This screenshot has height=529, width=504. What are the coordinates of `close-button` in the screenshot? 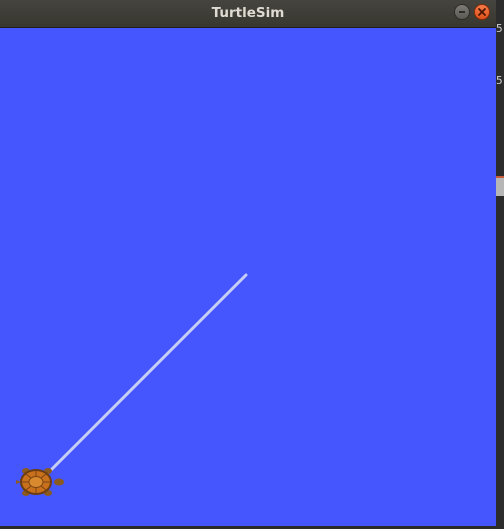 It's located at (482, 12).